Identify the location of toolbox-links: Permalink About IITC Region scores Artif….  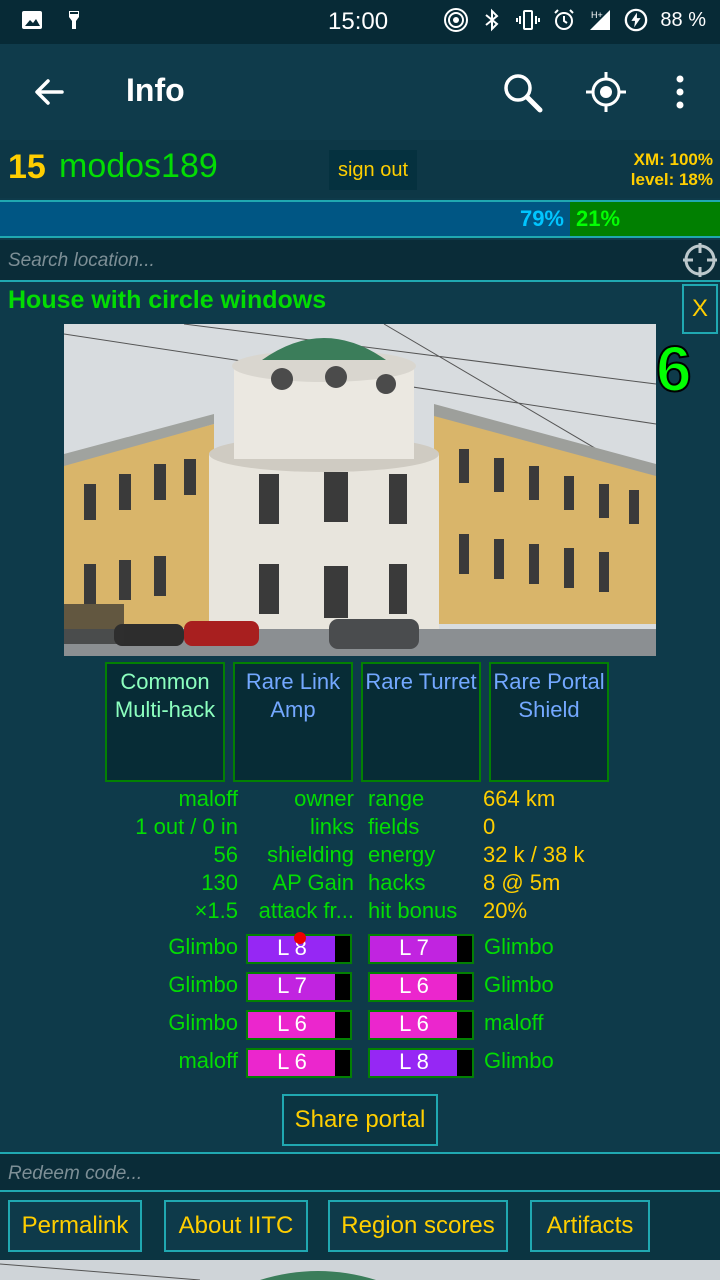
(360, 1226).